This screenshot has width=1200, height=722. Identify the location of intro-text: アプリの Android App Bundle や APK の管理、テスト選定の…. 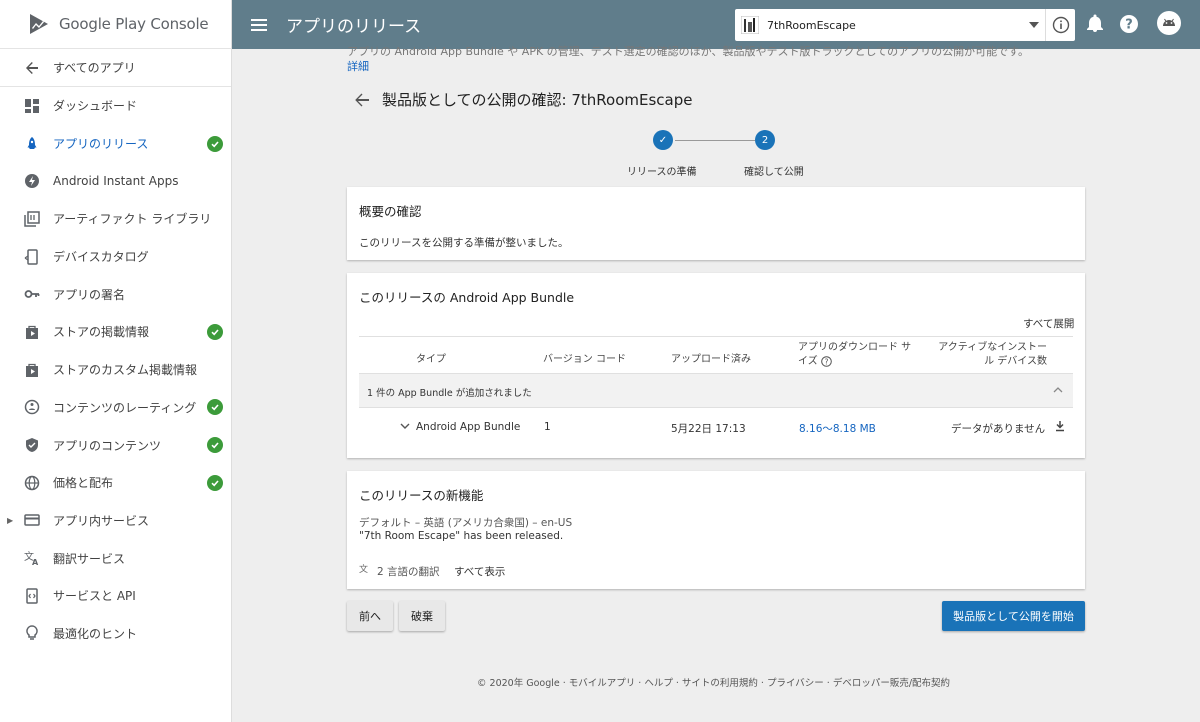
(688, 51).